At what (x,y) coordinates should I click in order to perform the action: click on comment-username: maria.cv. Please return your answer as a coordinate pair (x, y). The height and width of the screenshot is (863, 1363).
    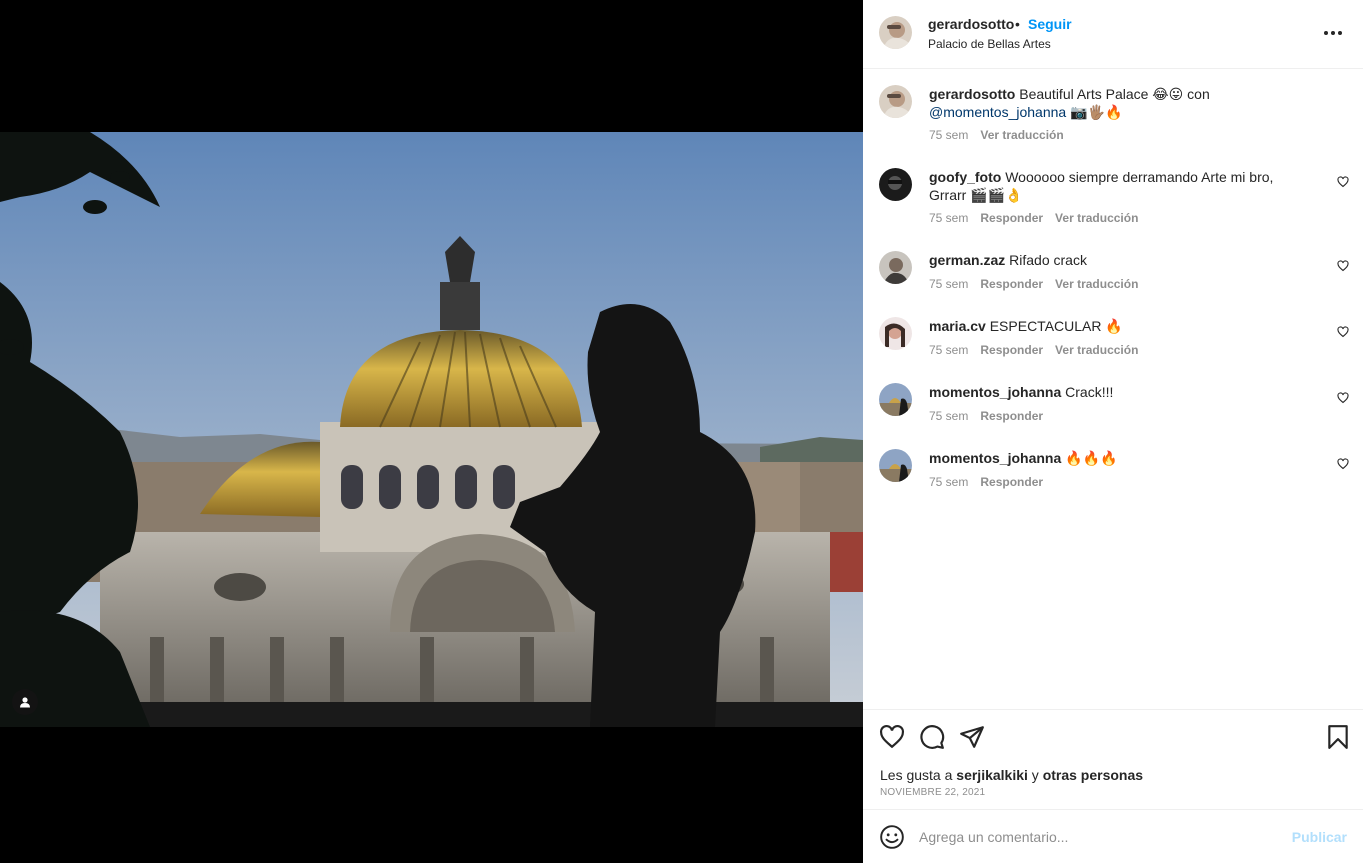
    Looking at the image, I should click on (957, 326).